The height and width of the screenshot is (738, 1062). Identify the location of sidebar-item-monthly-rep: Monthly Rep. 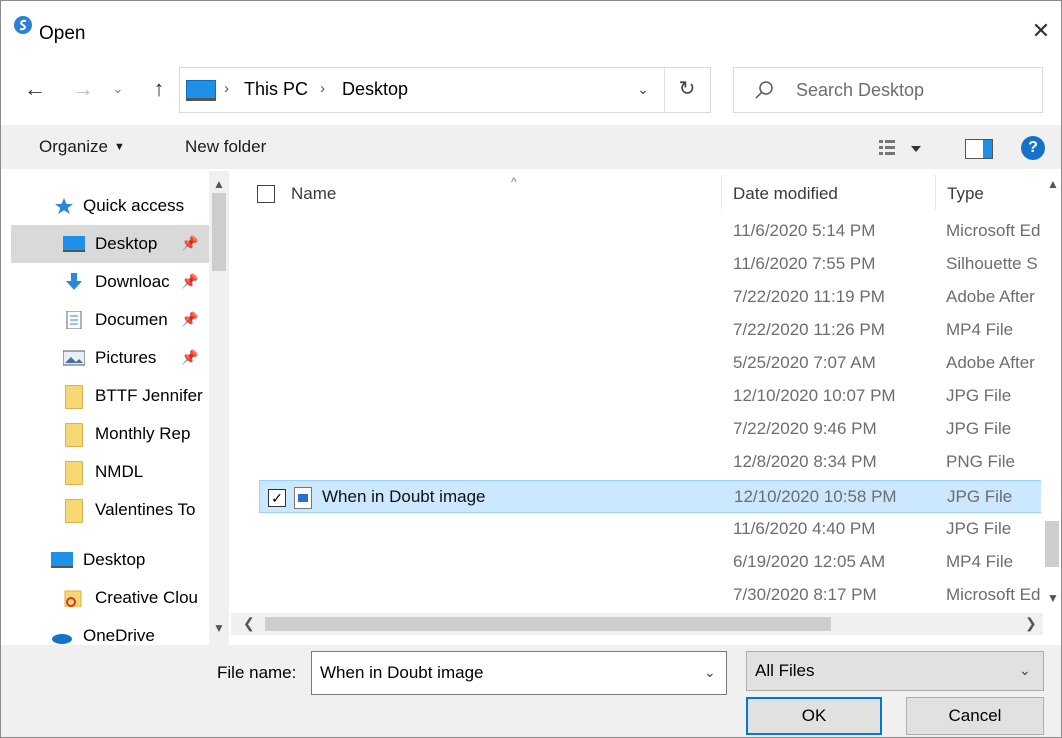
(111, 434).